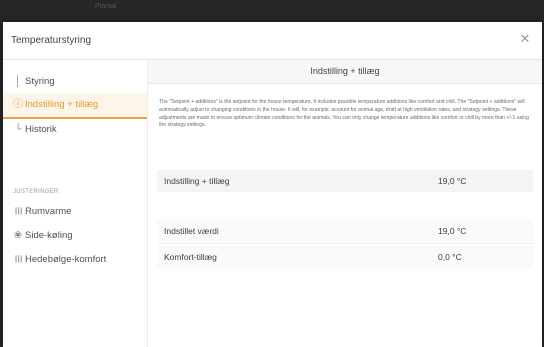 This screenshot has width=544, height=347. I want to click on sidebar-item-hedebolge-komfort: ┃┃┃ Hedebølge-komfort, so click(75, 260).